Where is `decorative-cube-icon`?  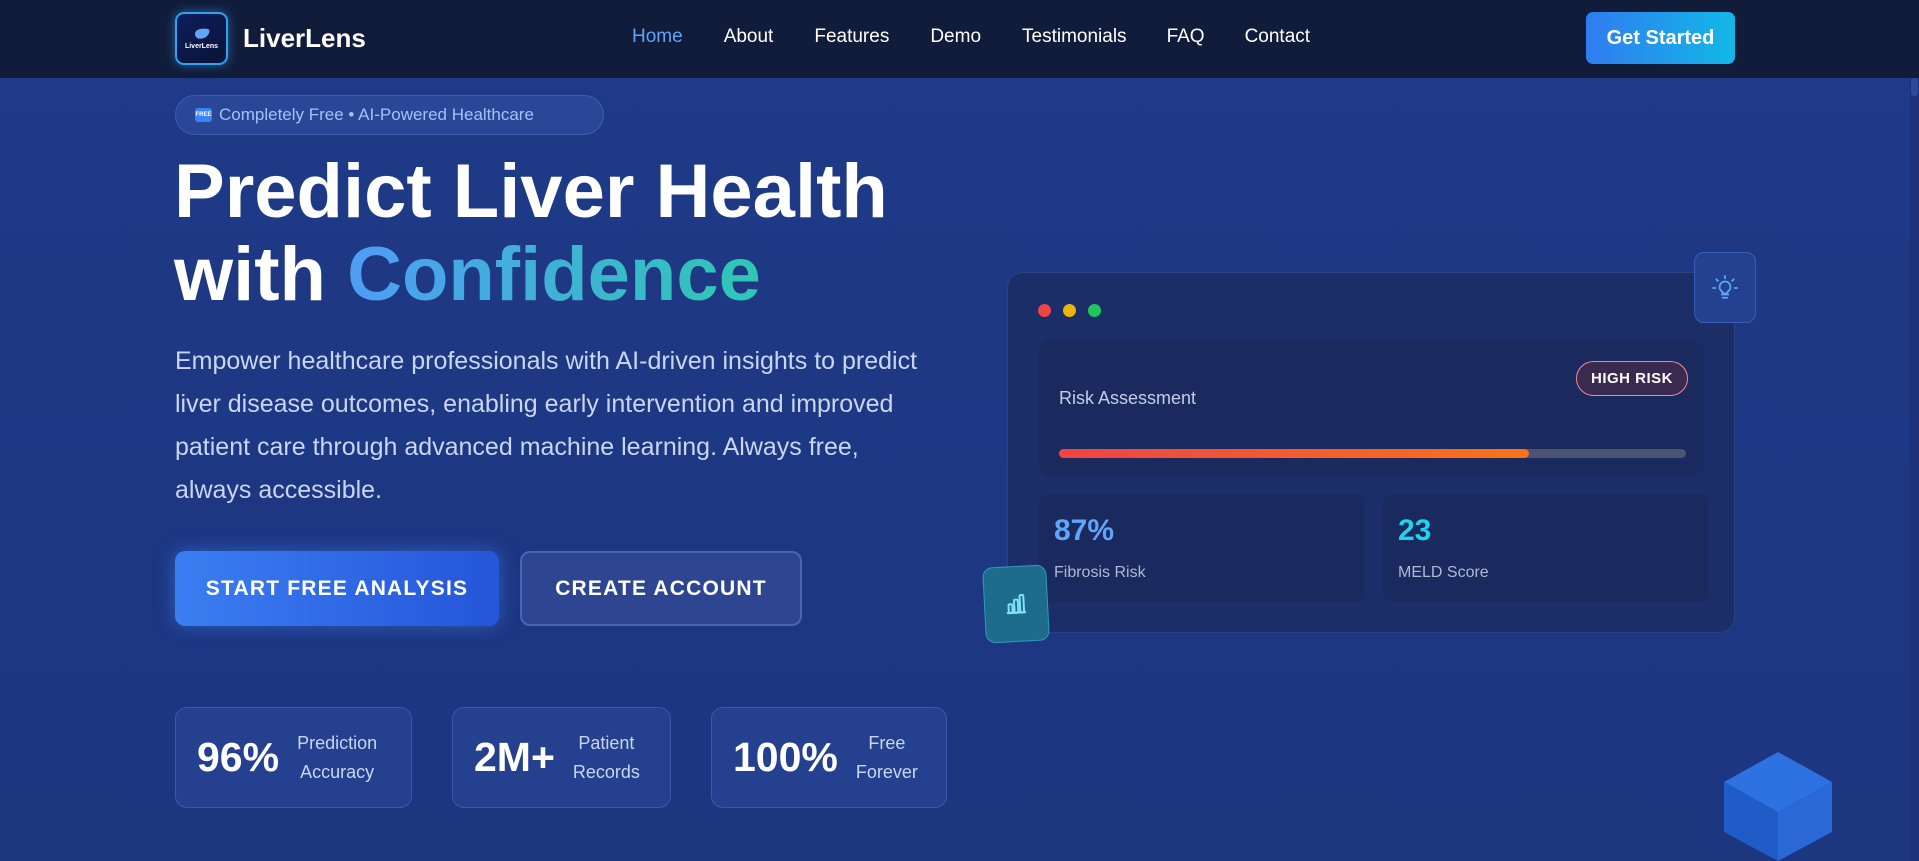 decorative-cube-icon is located at coordinates (1778, 806).